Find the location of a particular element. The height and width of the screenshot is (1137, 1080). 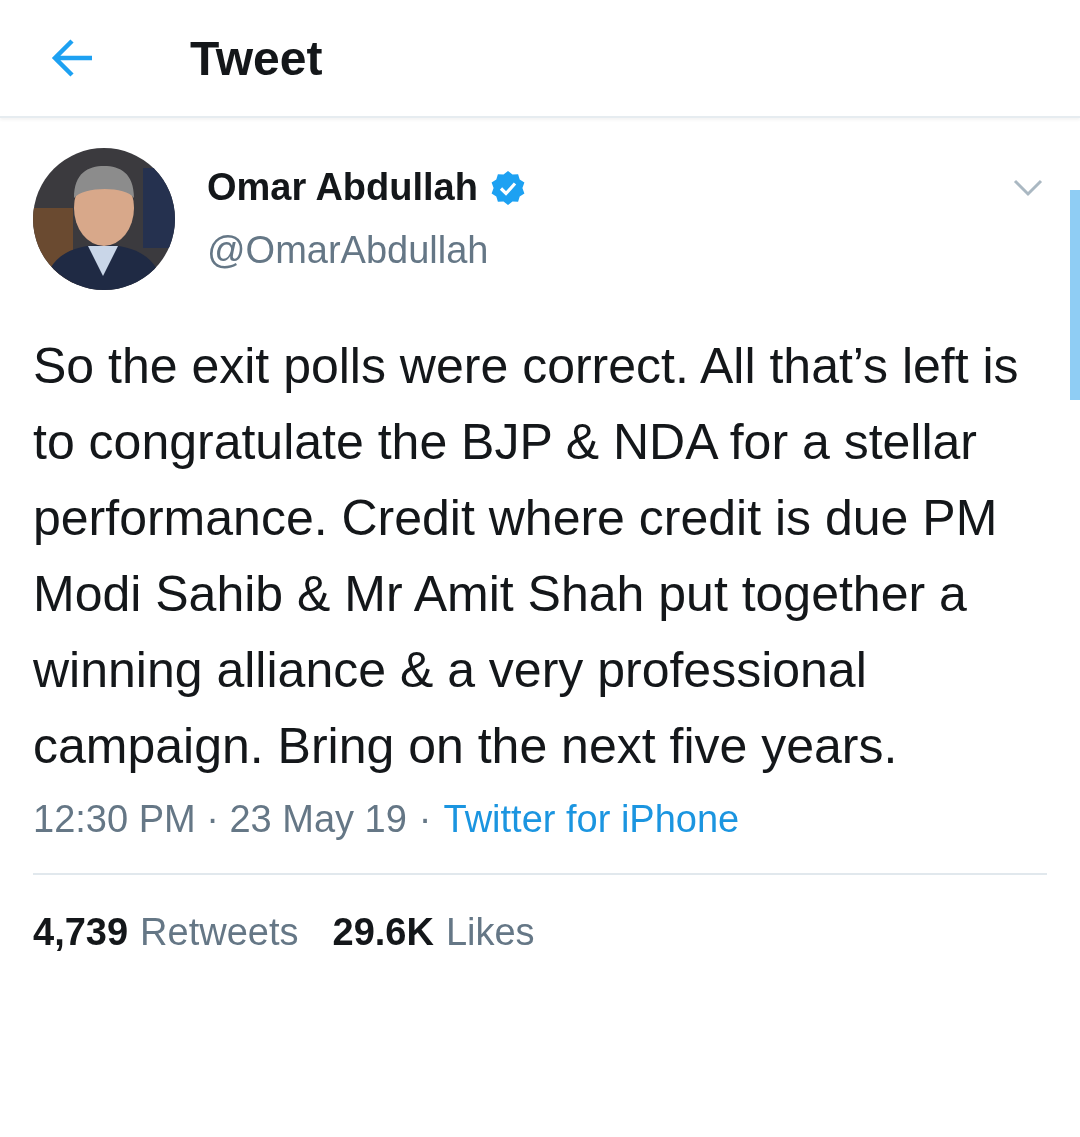

caret-icon is located at coordinates (1028, 188).